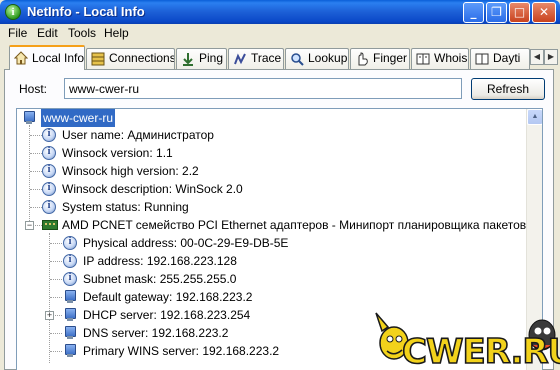 The height and width of the screenshot is (370, 560). What do you see at coordinates (363, 59) in the screenshot?
I see `finger-icon` at bounding box center [363, 59].